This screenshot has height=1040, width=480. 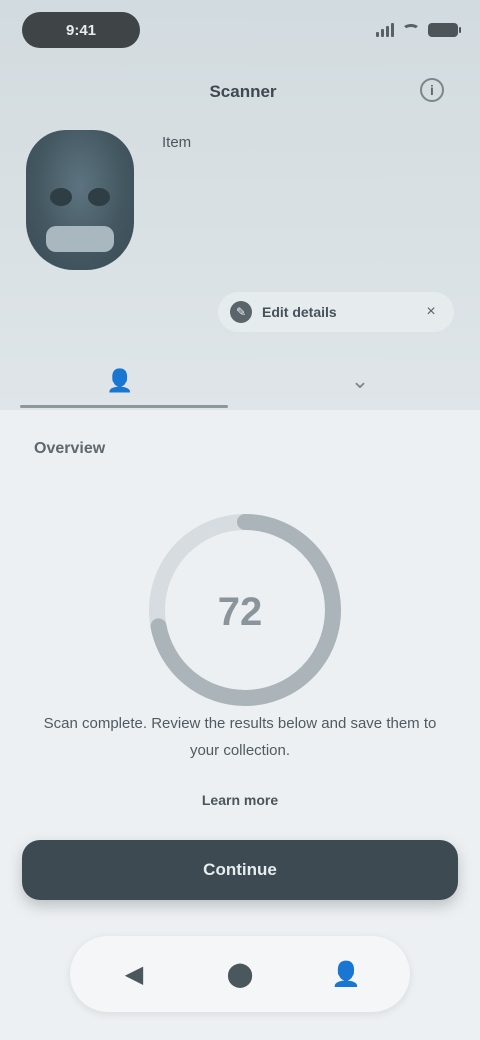 I want to click on tab-filter: ⌄, so click(x=360, y=381).